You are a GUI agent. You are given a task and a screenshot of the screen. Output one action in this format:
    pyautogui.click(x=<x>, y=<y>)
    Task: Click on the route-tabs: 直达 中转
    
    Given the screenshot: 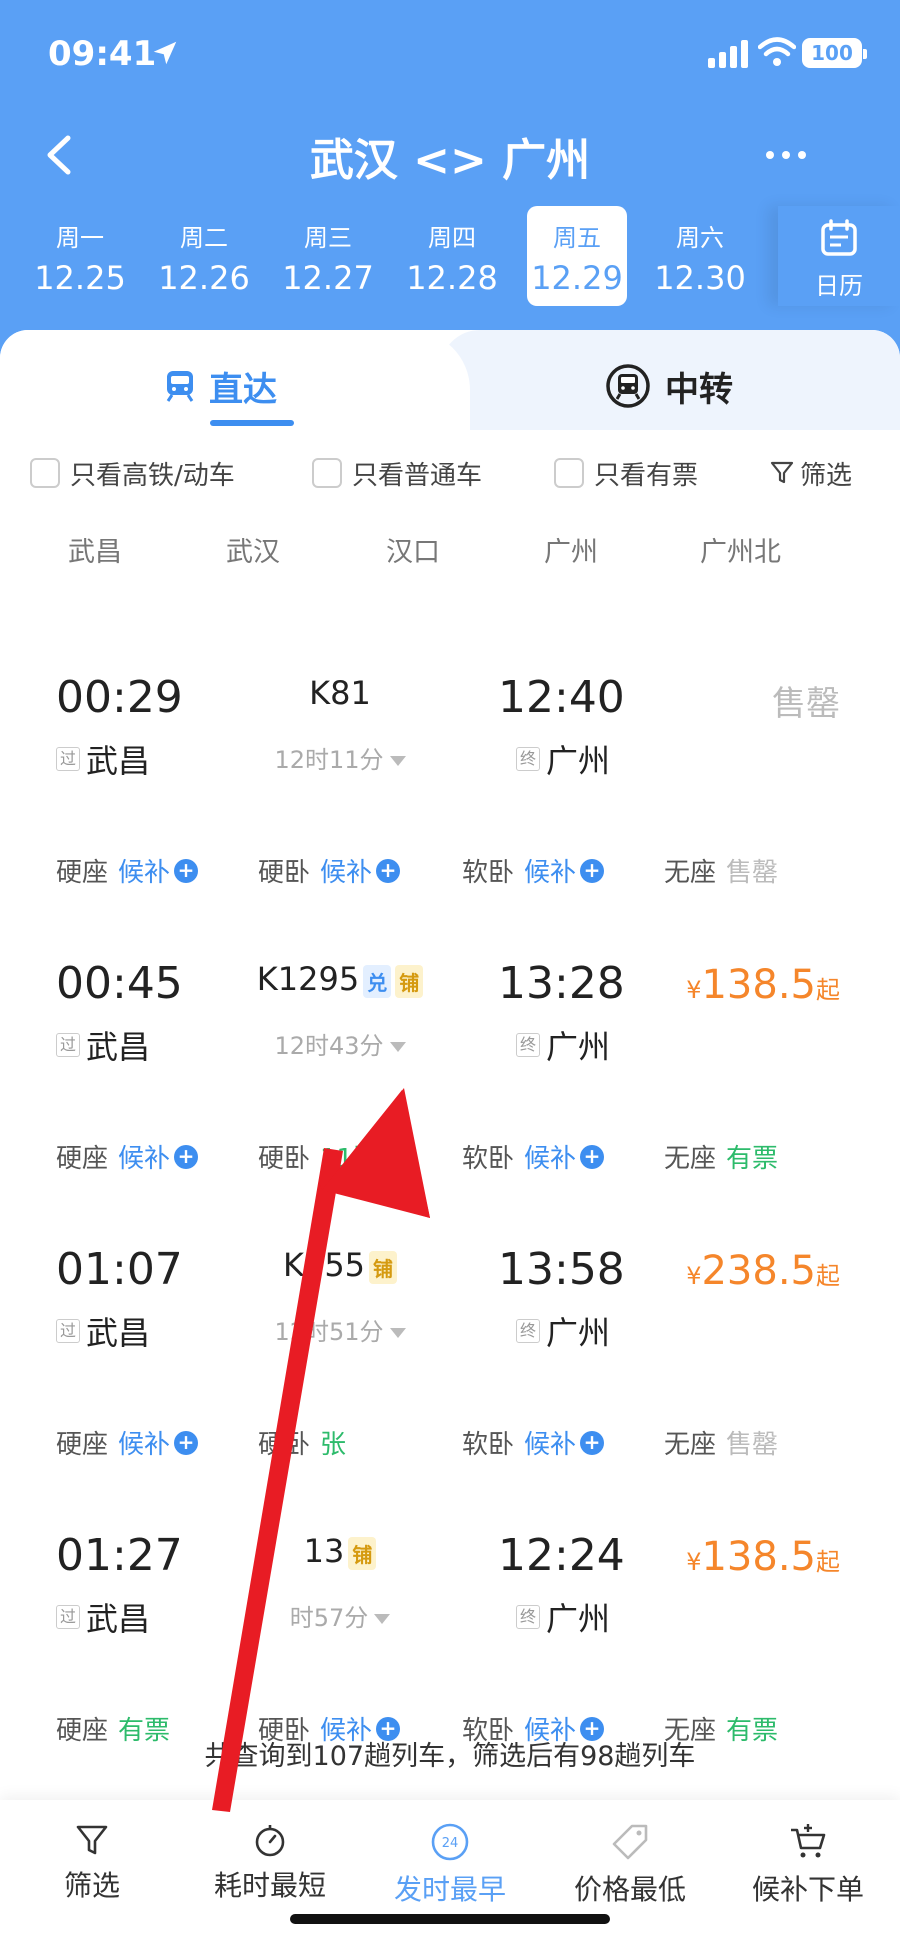 What is the action you would take?
    pyautogui.click(x=450, y=385)
    